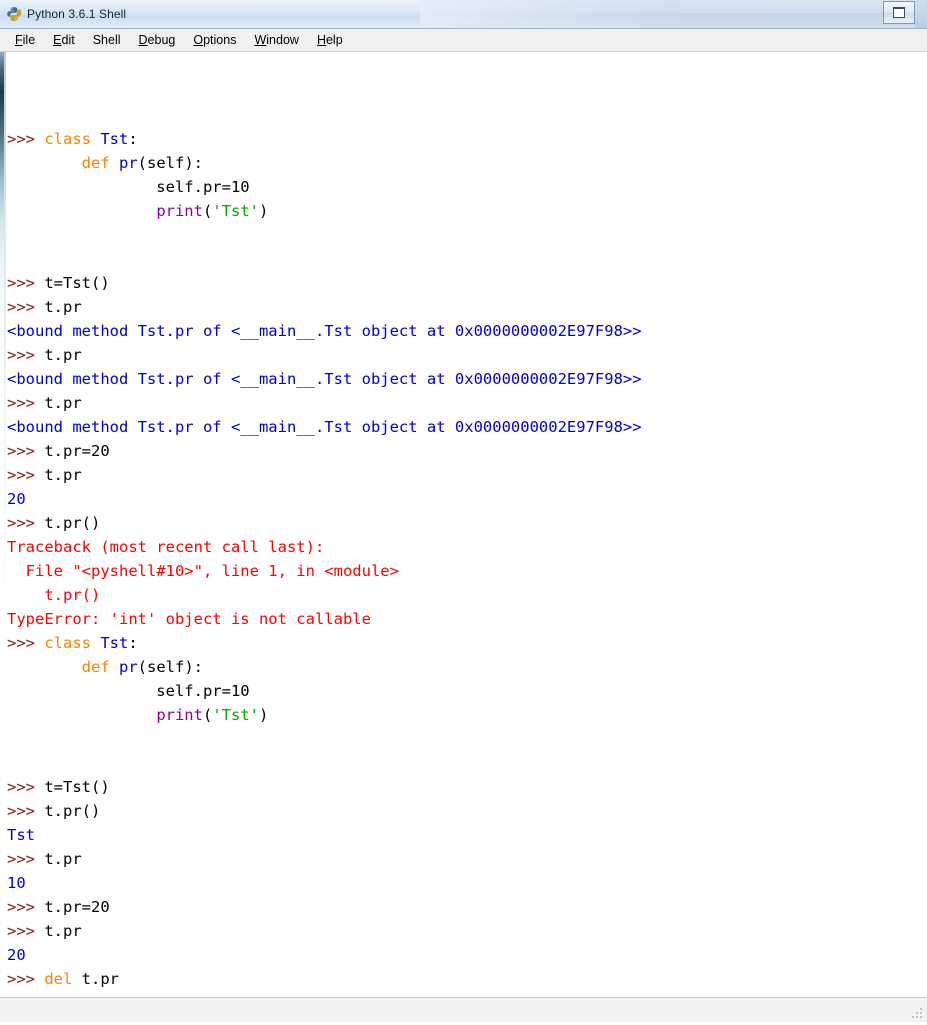 This screenshot has width=927, height=1025. I want to click on window-title: Python 3.6.1 Shell, so click(77, 14).